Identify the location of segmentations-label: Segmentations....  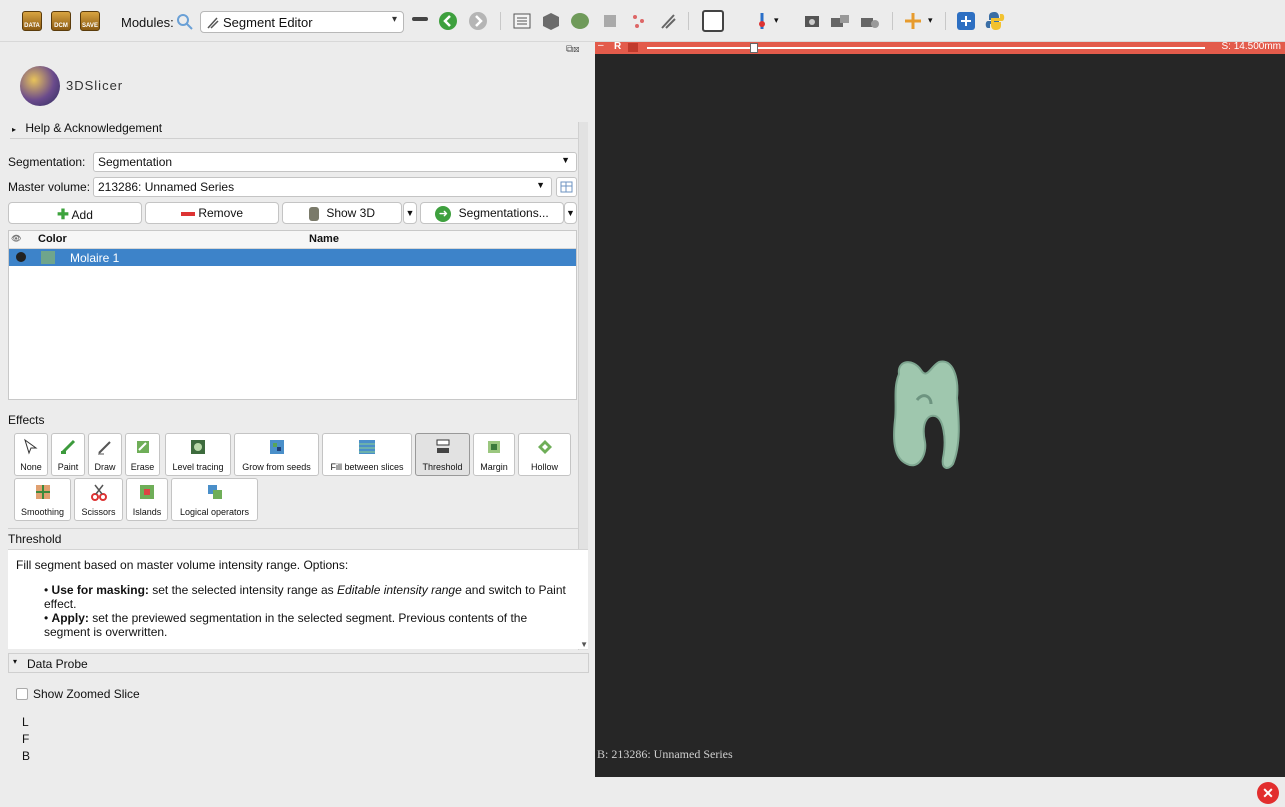
(503, 213).